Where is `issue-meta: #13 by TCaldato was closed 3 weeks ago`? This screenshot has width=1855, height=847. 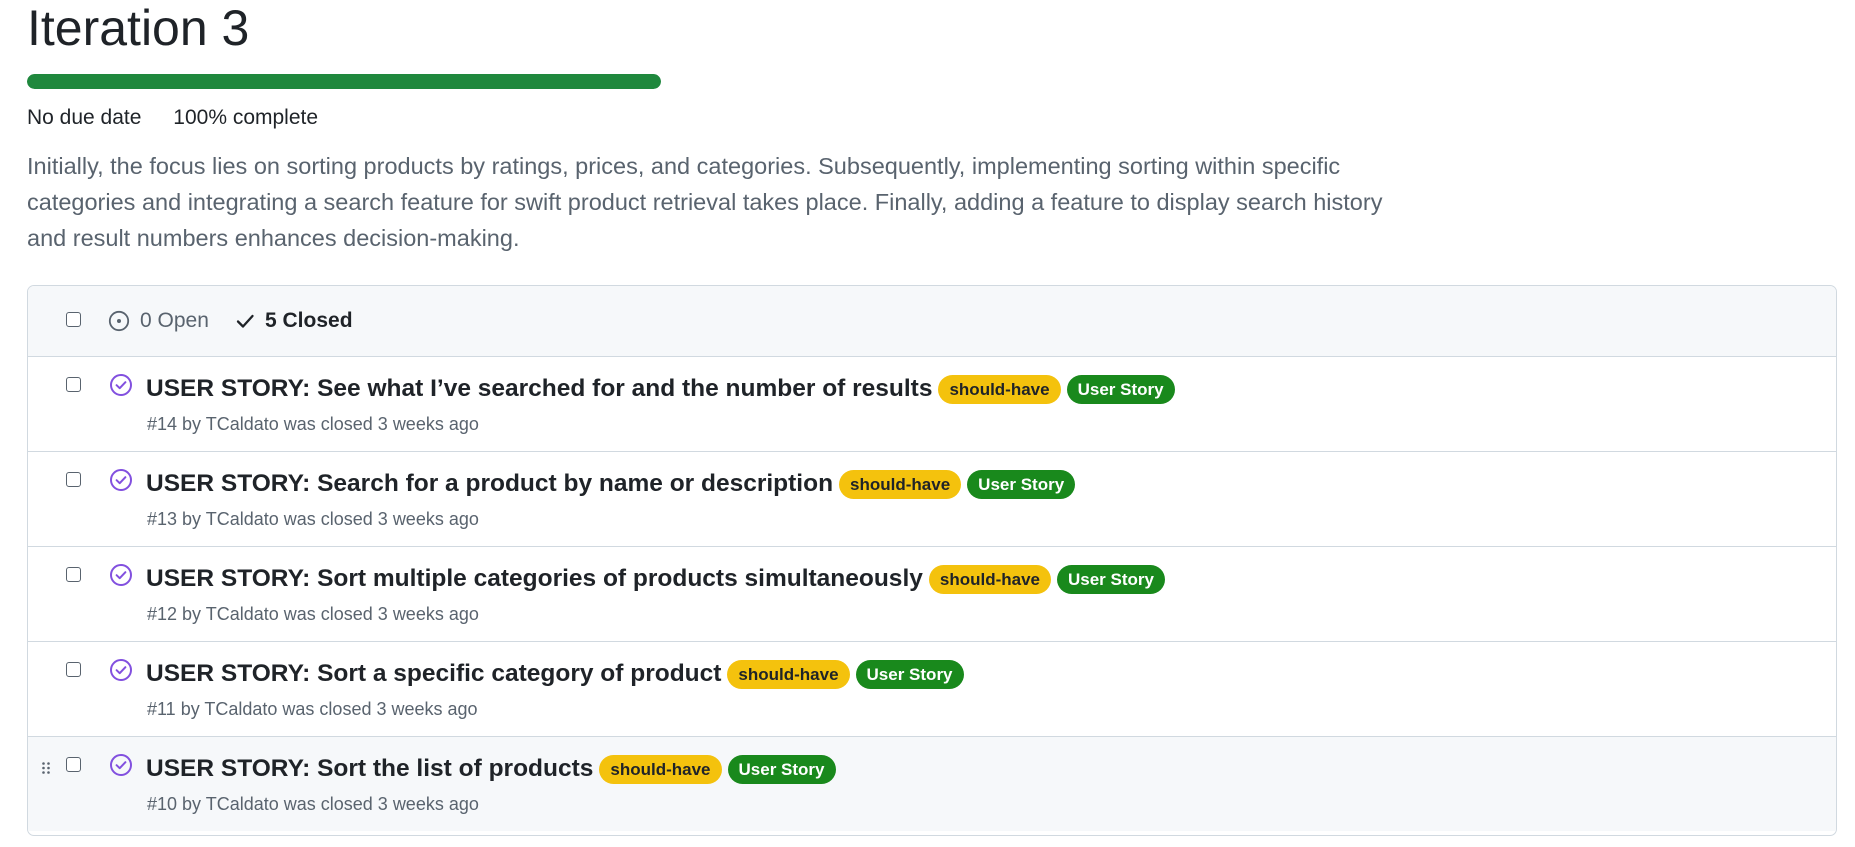 issue-meta: #13 by TCaldato was closed 3 weeks ago is located at coordinates (313, 519).